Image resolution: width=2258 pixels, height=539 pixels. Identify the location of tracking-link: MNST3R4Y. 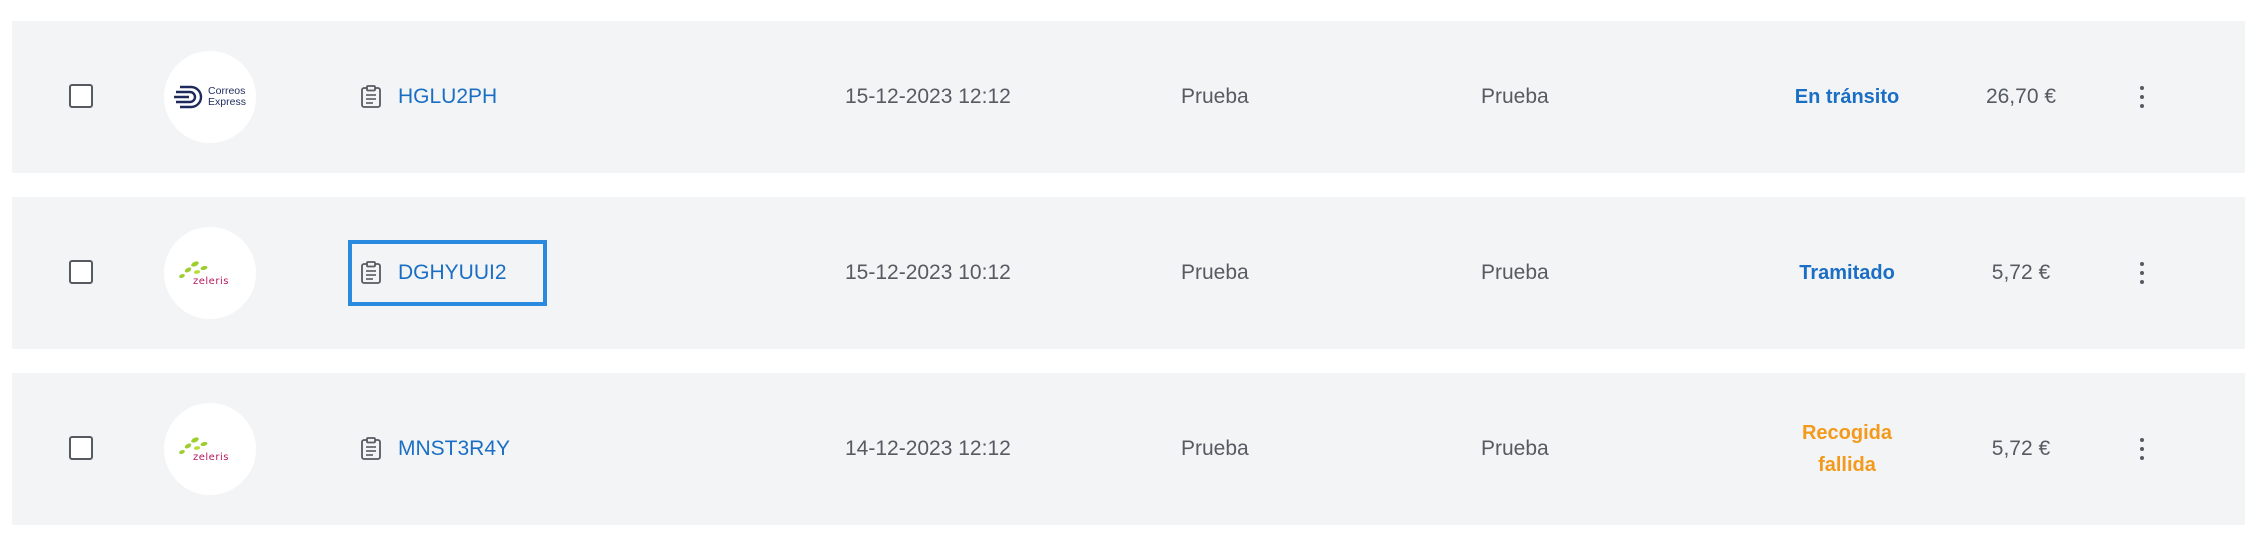
(447, 449).